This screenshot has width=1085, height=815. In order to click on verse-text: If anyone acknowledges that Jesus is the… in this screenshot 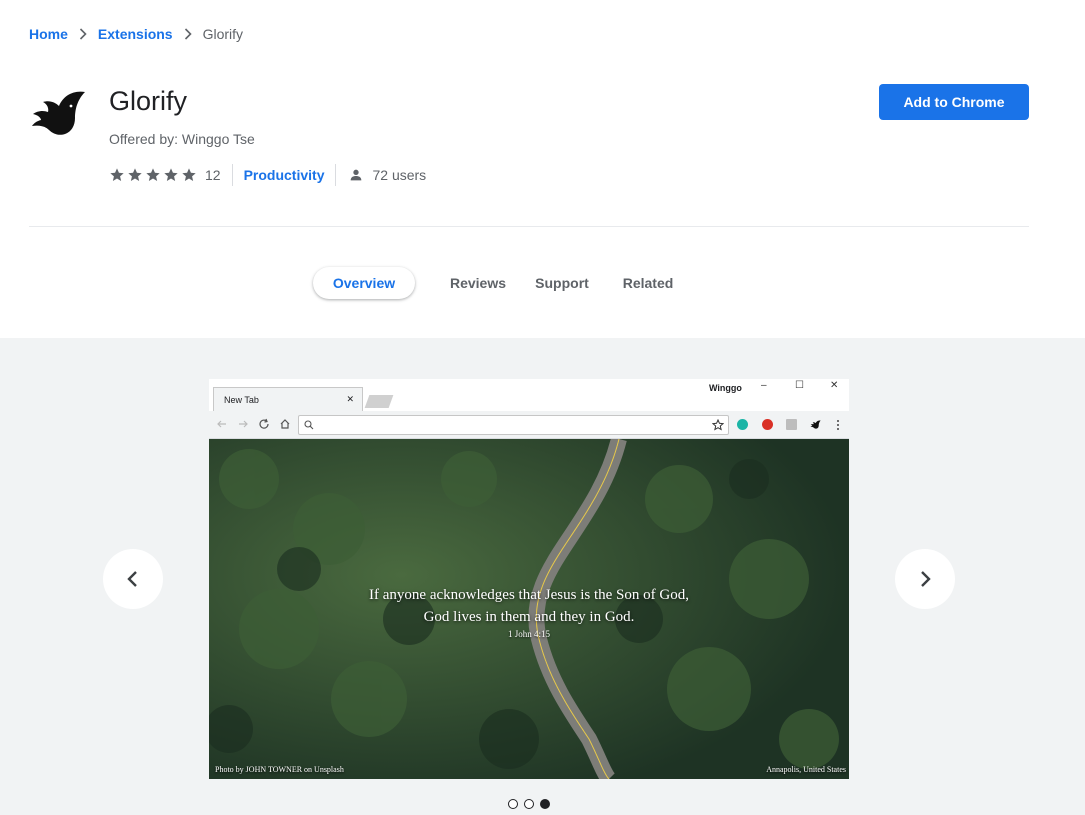, I will do `click(529, 606)`.